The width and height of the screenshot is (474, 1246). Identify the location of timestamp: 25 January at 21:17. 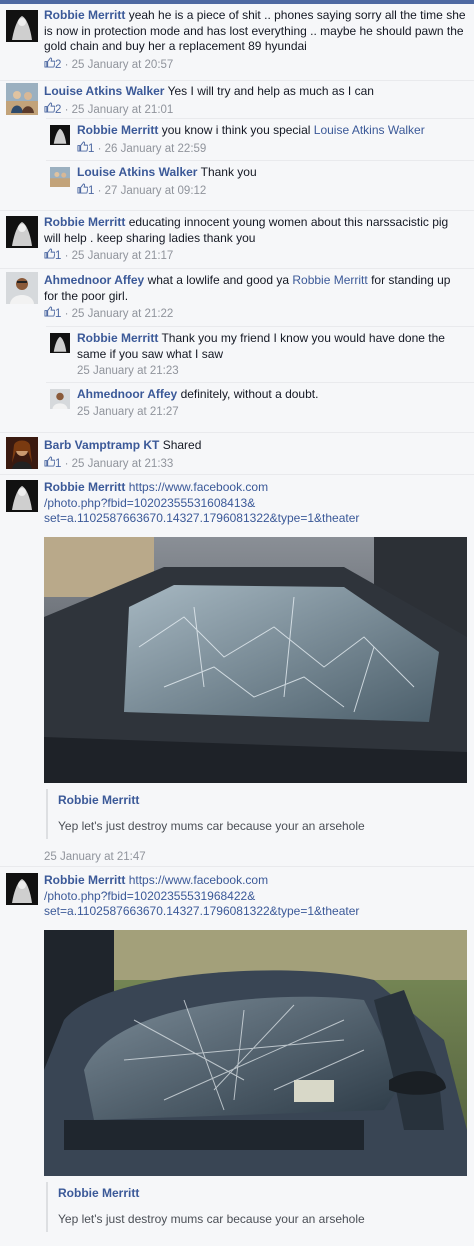
(123, 256).